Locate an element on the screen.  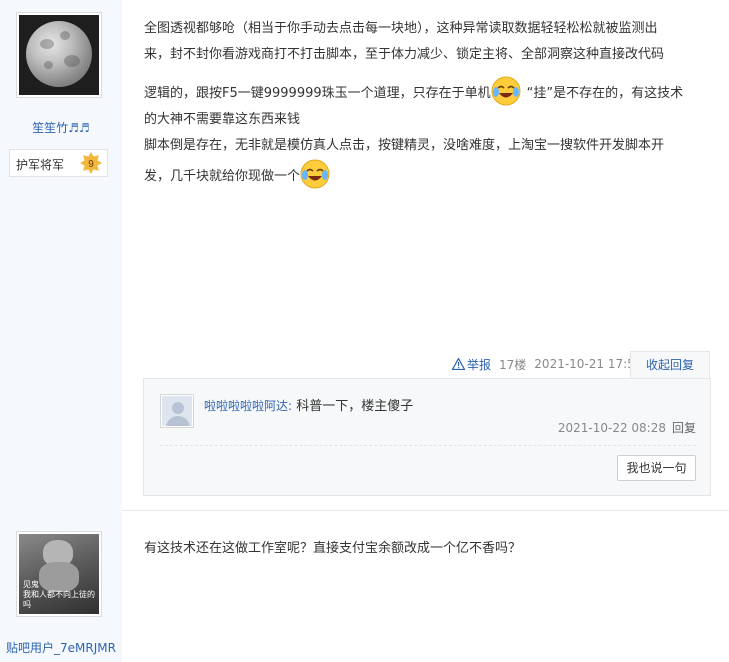
post1-line-6: 发，几千块就给你现做一个 is located at coordinates (222, 176).